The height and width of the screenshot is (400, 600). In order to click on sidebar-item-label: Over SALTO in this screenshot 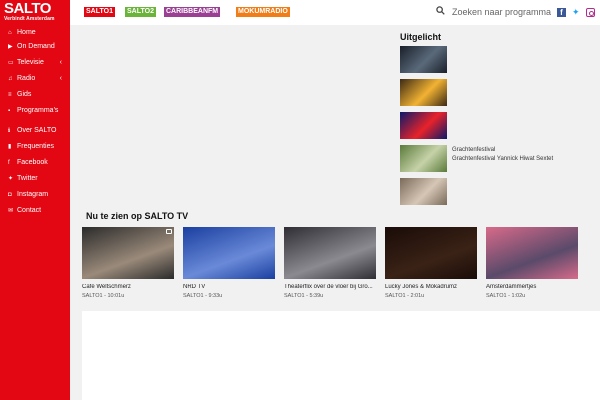, I will do `click(37, 130)`.